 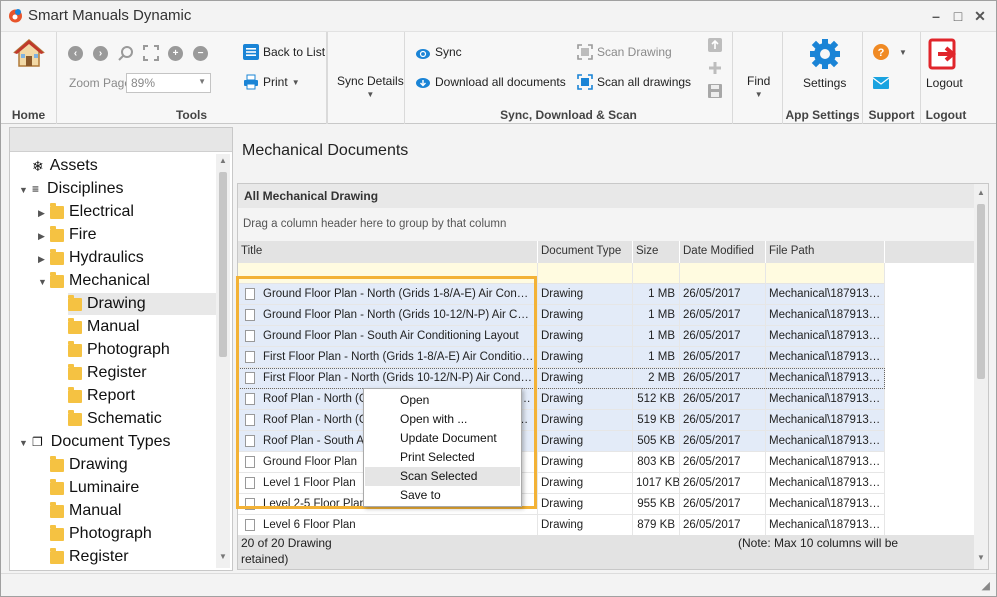 What do you see at coordinates (284, 52) in the screenshot?
I see `back-to-list-button: Back to List` at bounding box center [284, 52].